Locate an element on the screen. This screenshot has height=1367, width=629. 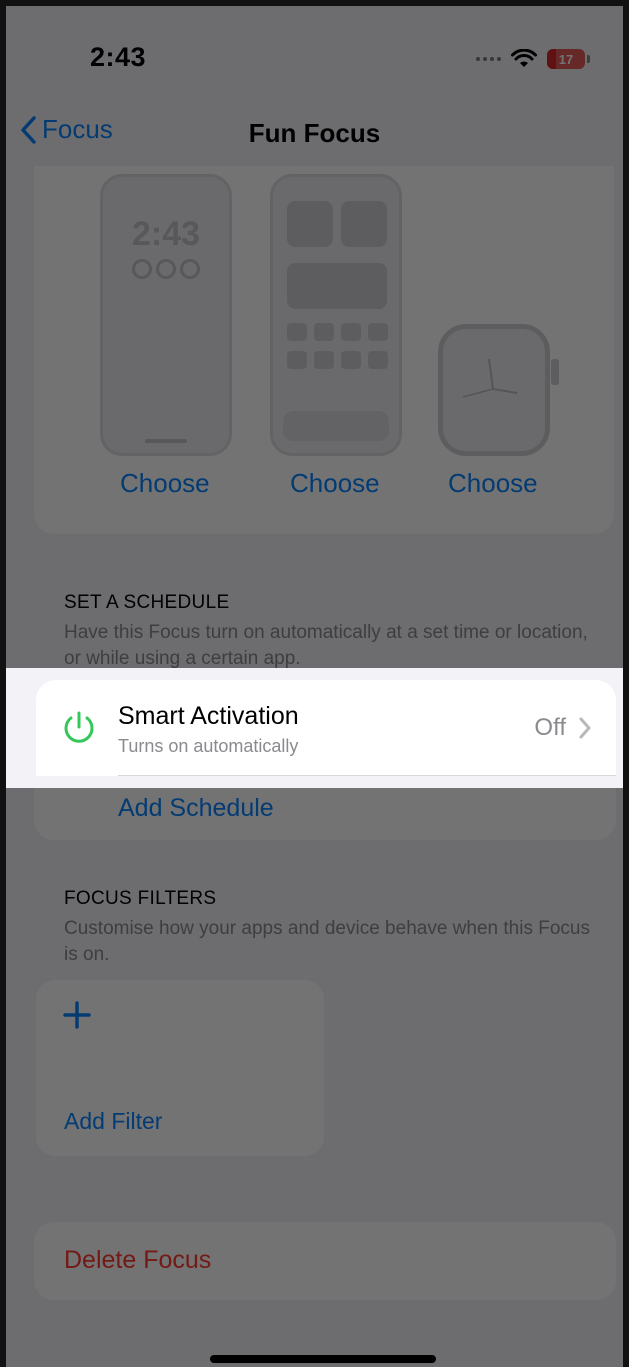
lock-screen-time: 2:43 is located at coordinates (166, 234).